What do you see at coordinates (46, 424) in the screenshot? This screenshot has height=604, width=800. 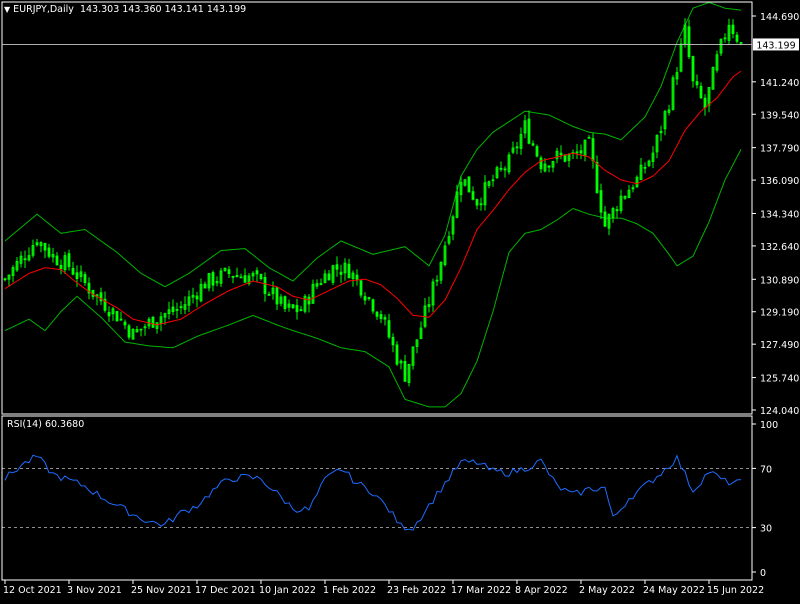 I see `rsi-title: RSI(14) 60.3680` at bounding box center [46, 424].